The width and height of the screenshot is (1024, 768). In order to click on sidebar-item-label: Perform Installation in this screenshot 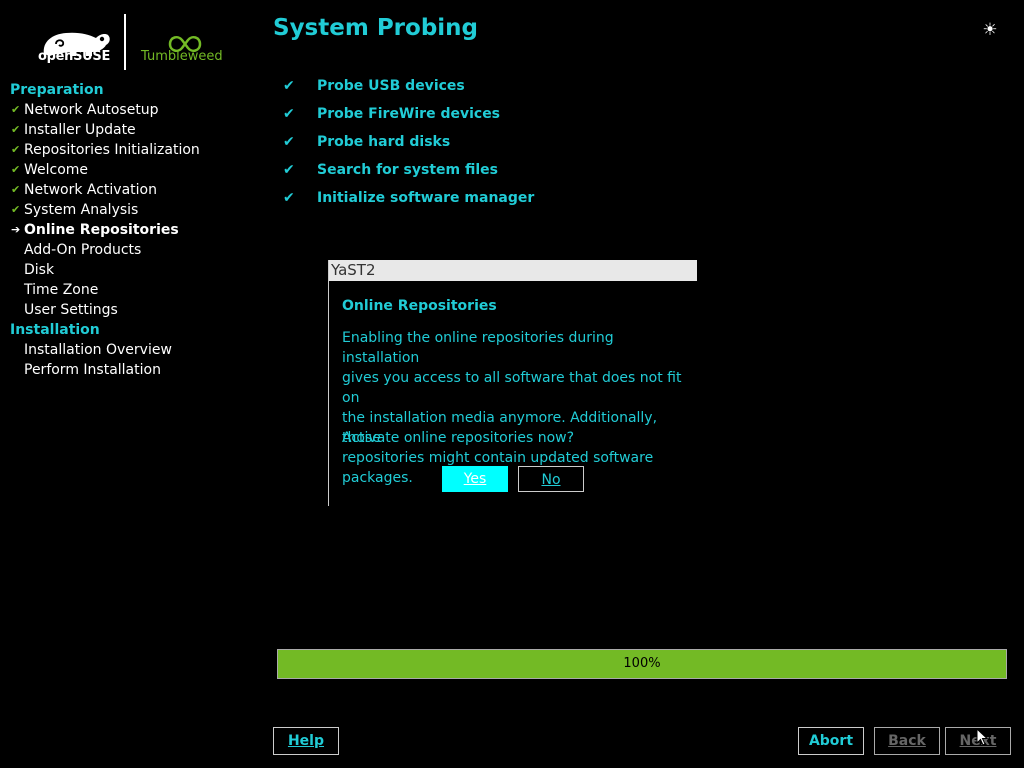, I will do `click(92, 370)`.